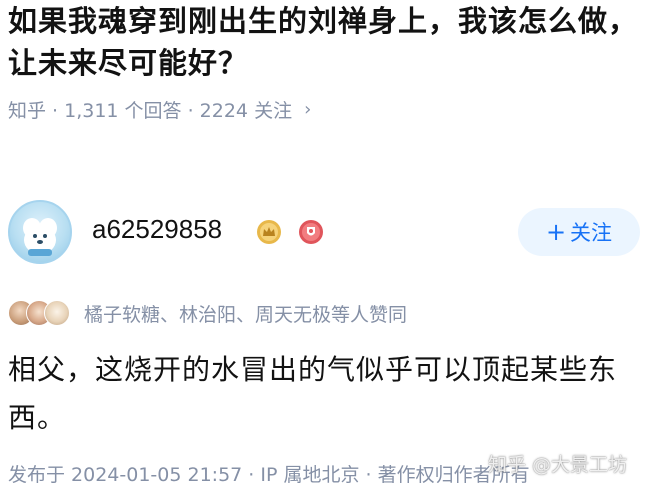  What do you see at coordinates (157, 229) in the screenshot?
I see `author-name: a62529858` at bounding box center [157, 229].